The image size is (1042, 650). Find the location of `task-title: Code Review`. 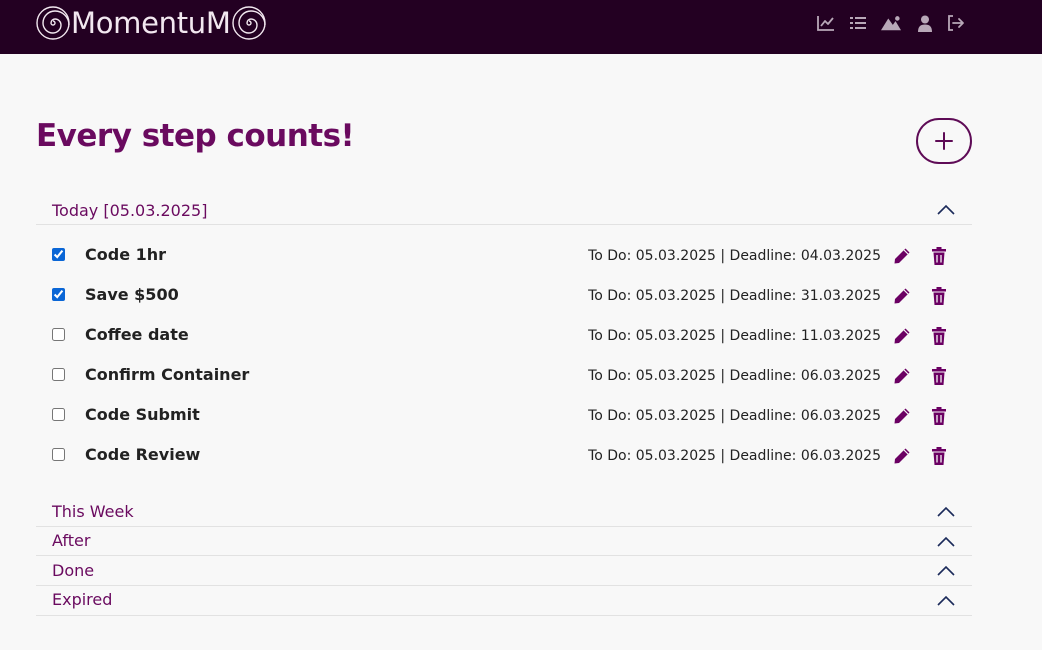

task-title: Code Review is located at coordinates (143, 454).